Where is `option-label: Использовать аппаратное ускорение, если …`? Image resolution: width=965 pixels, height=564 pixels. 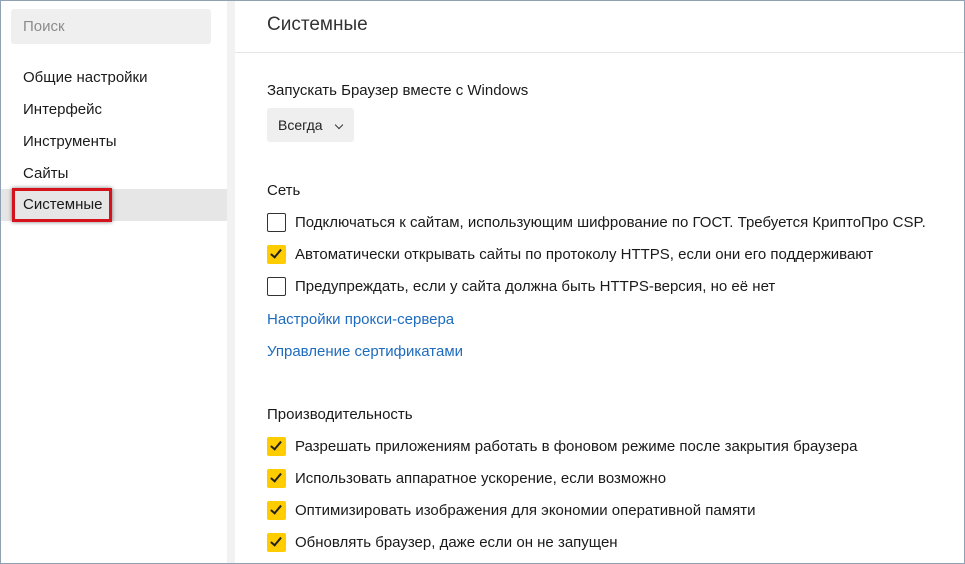 option-label: Использовать аппаратное ускорение, если … is located at coordinates (481, 478).